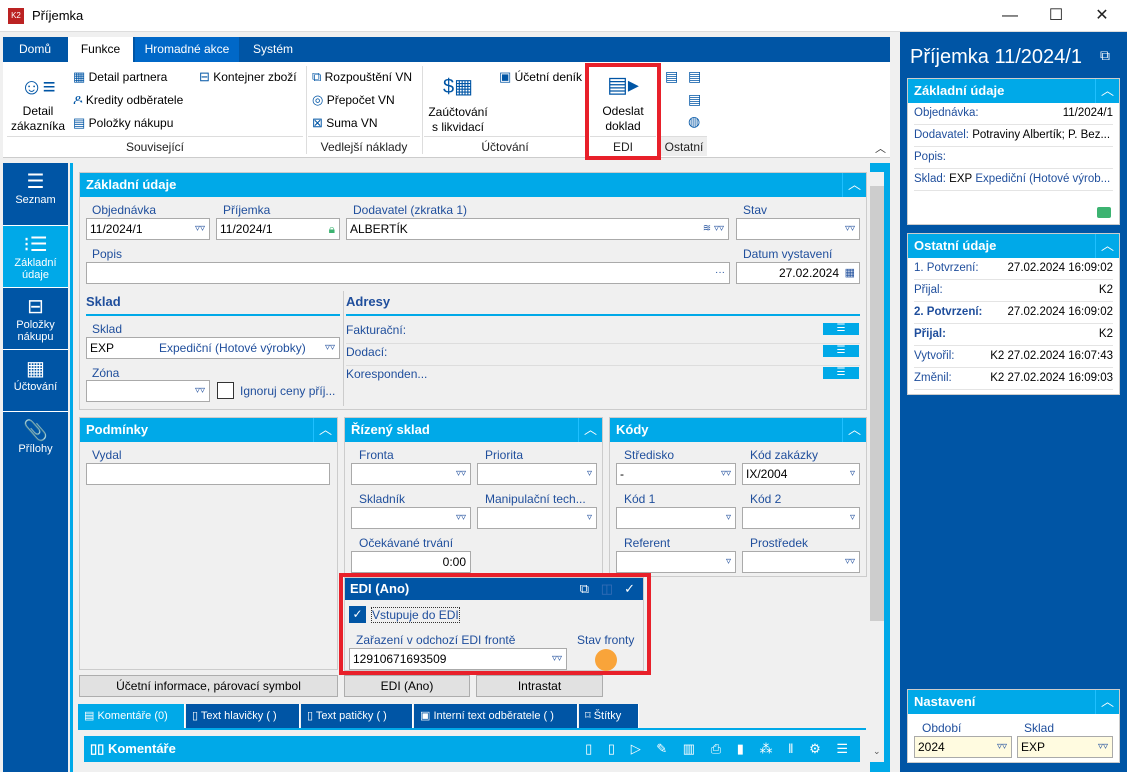  Describe the element at coordinates (411, 562) in the screenshot. I see `ocekavane-trvani-field: 0:00` at that location.